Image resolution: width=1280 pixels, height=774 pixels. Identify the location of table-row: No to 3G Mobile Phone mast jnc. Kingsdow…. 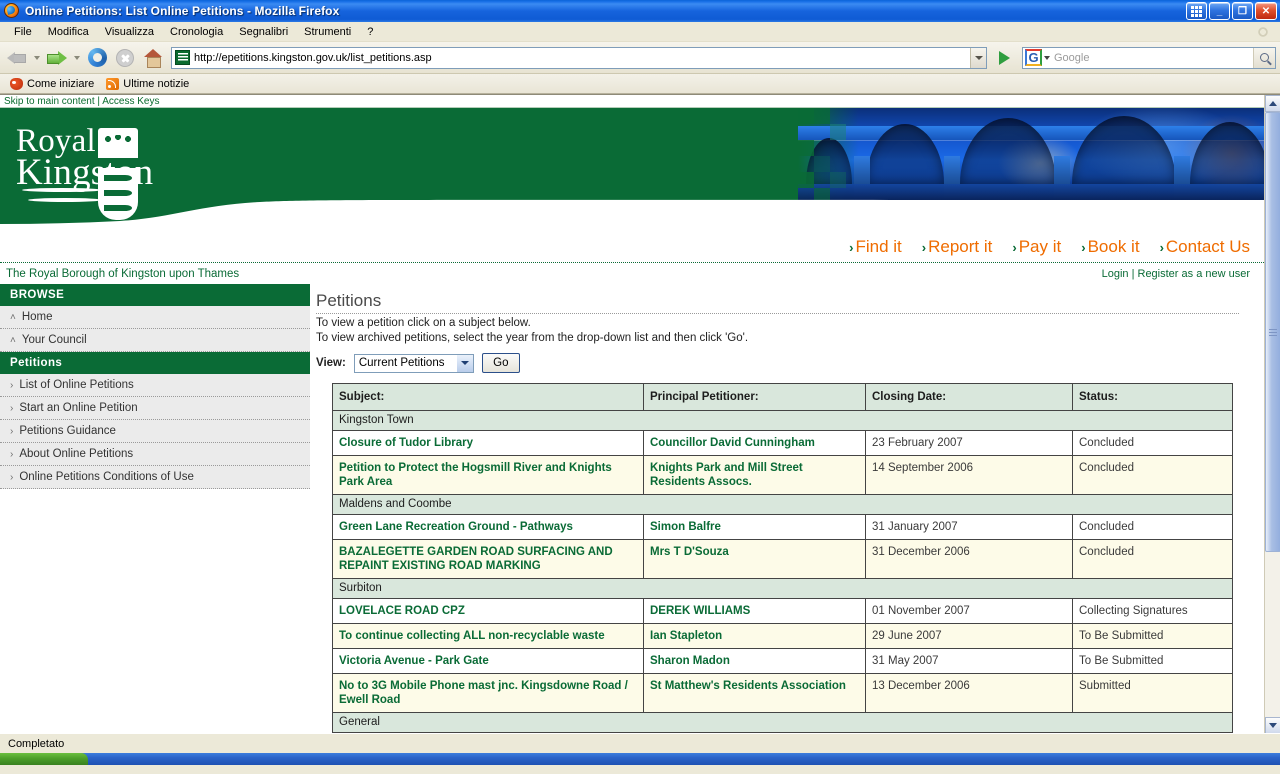
(782, 693).